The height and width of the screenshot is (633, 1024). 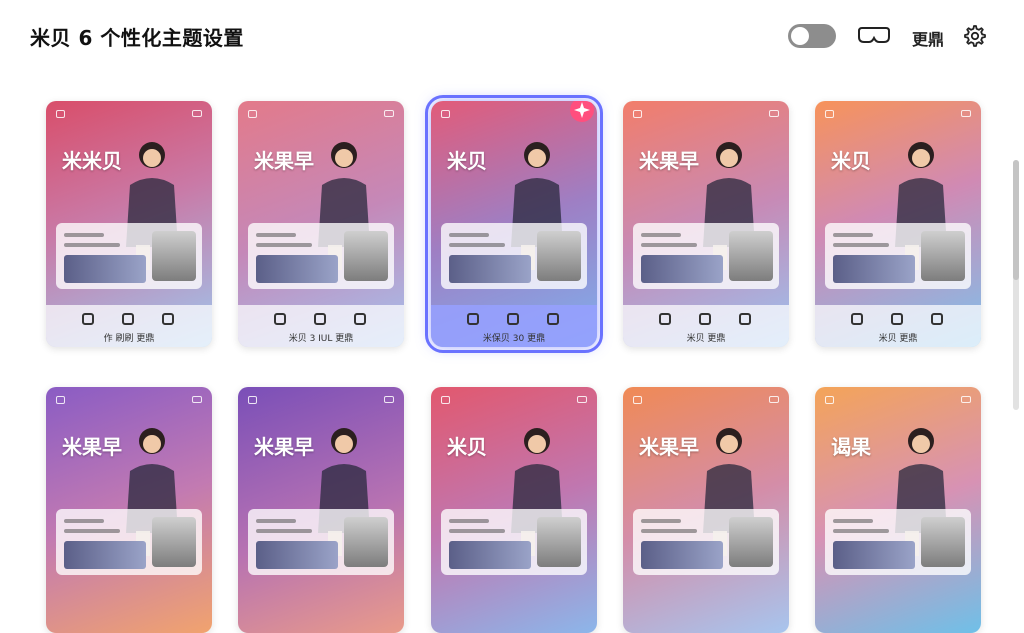 I want to click on dock-label: 米贝 3 IUL 更鼎, so click(x=321, y=339).